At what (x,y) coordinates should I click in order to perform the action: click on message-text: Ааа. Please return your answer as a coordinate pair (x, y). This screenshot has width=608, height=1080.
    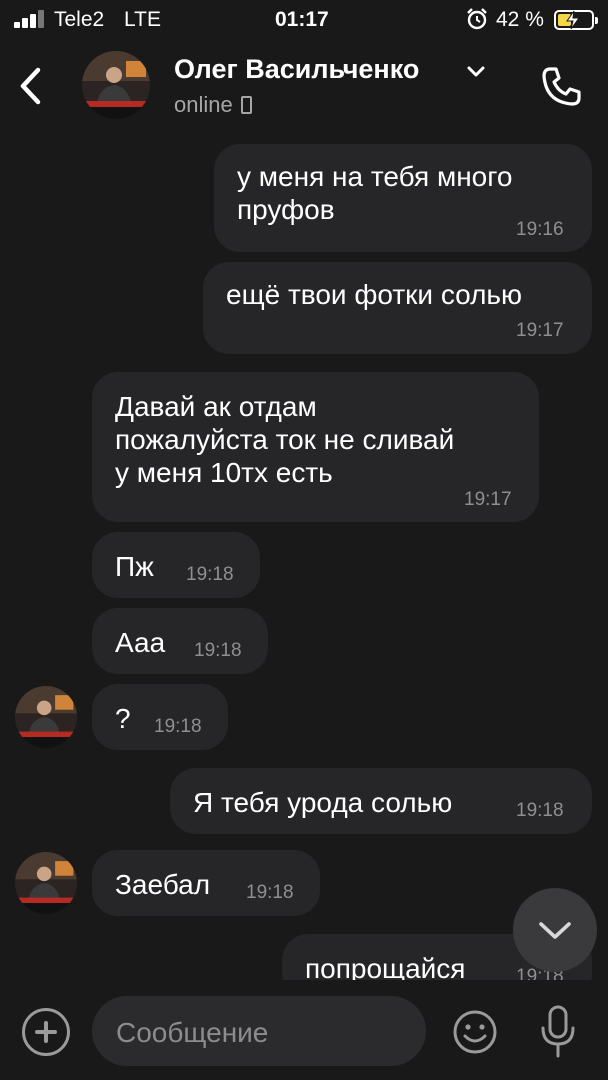
    Looking at the image, I should click on (140, 642).